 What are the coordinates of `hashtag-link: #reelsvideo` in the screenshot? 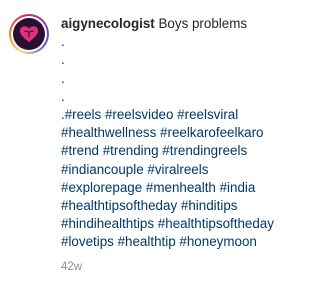 It's located at (139, 114).